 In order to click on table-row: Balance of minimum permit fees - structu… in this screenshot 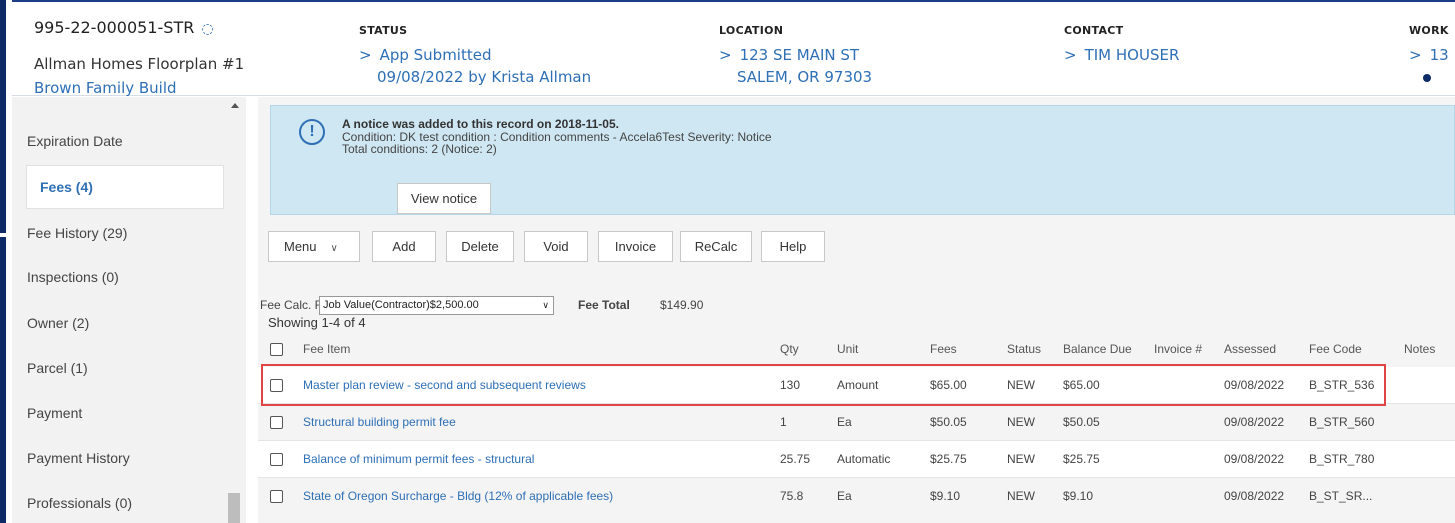, I will do `click(856, 459)`.